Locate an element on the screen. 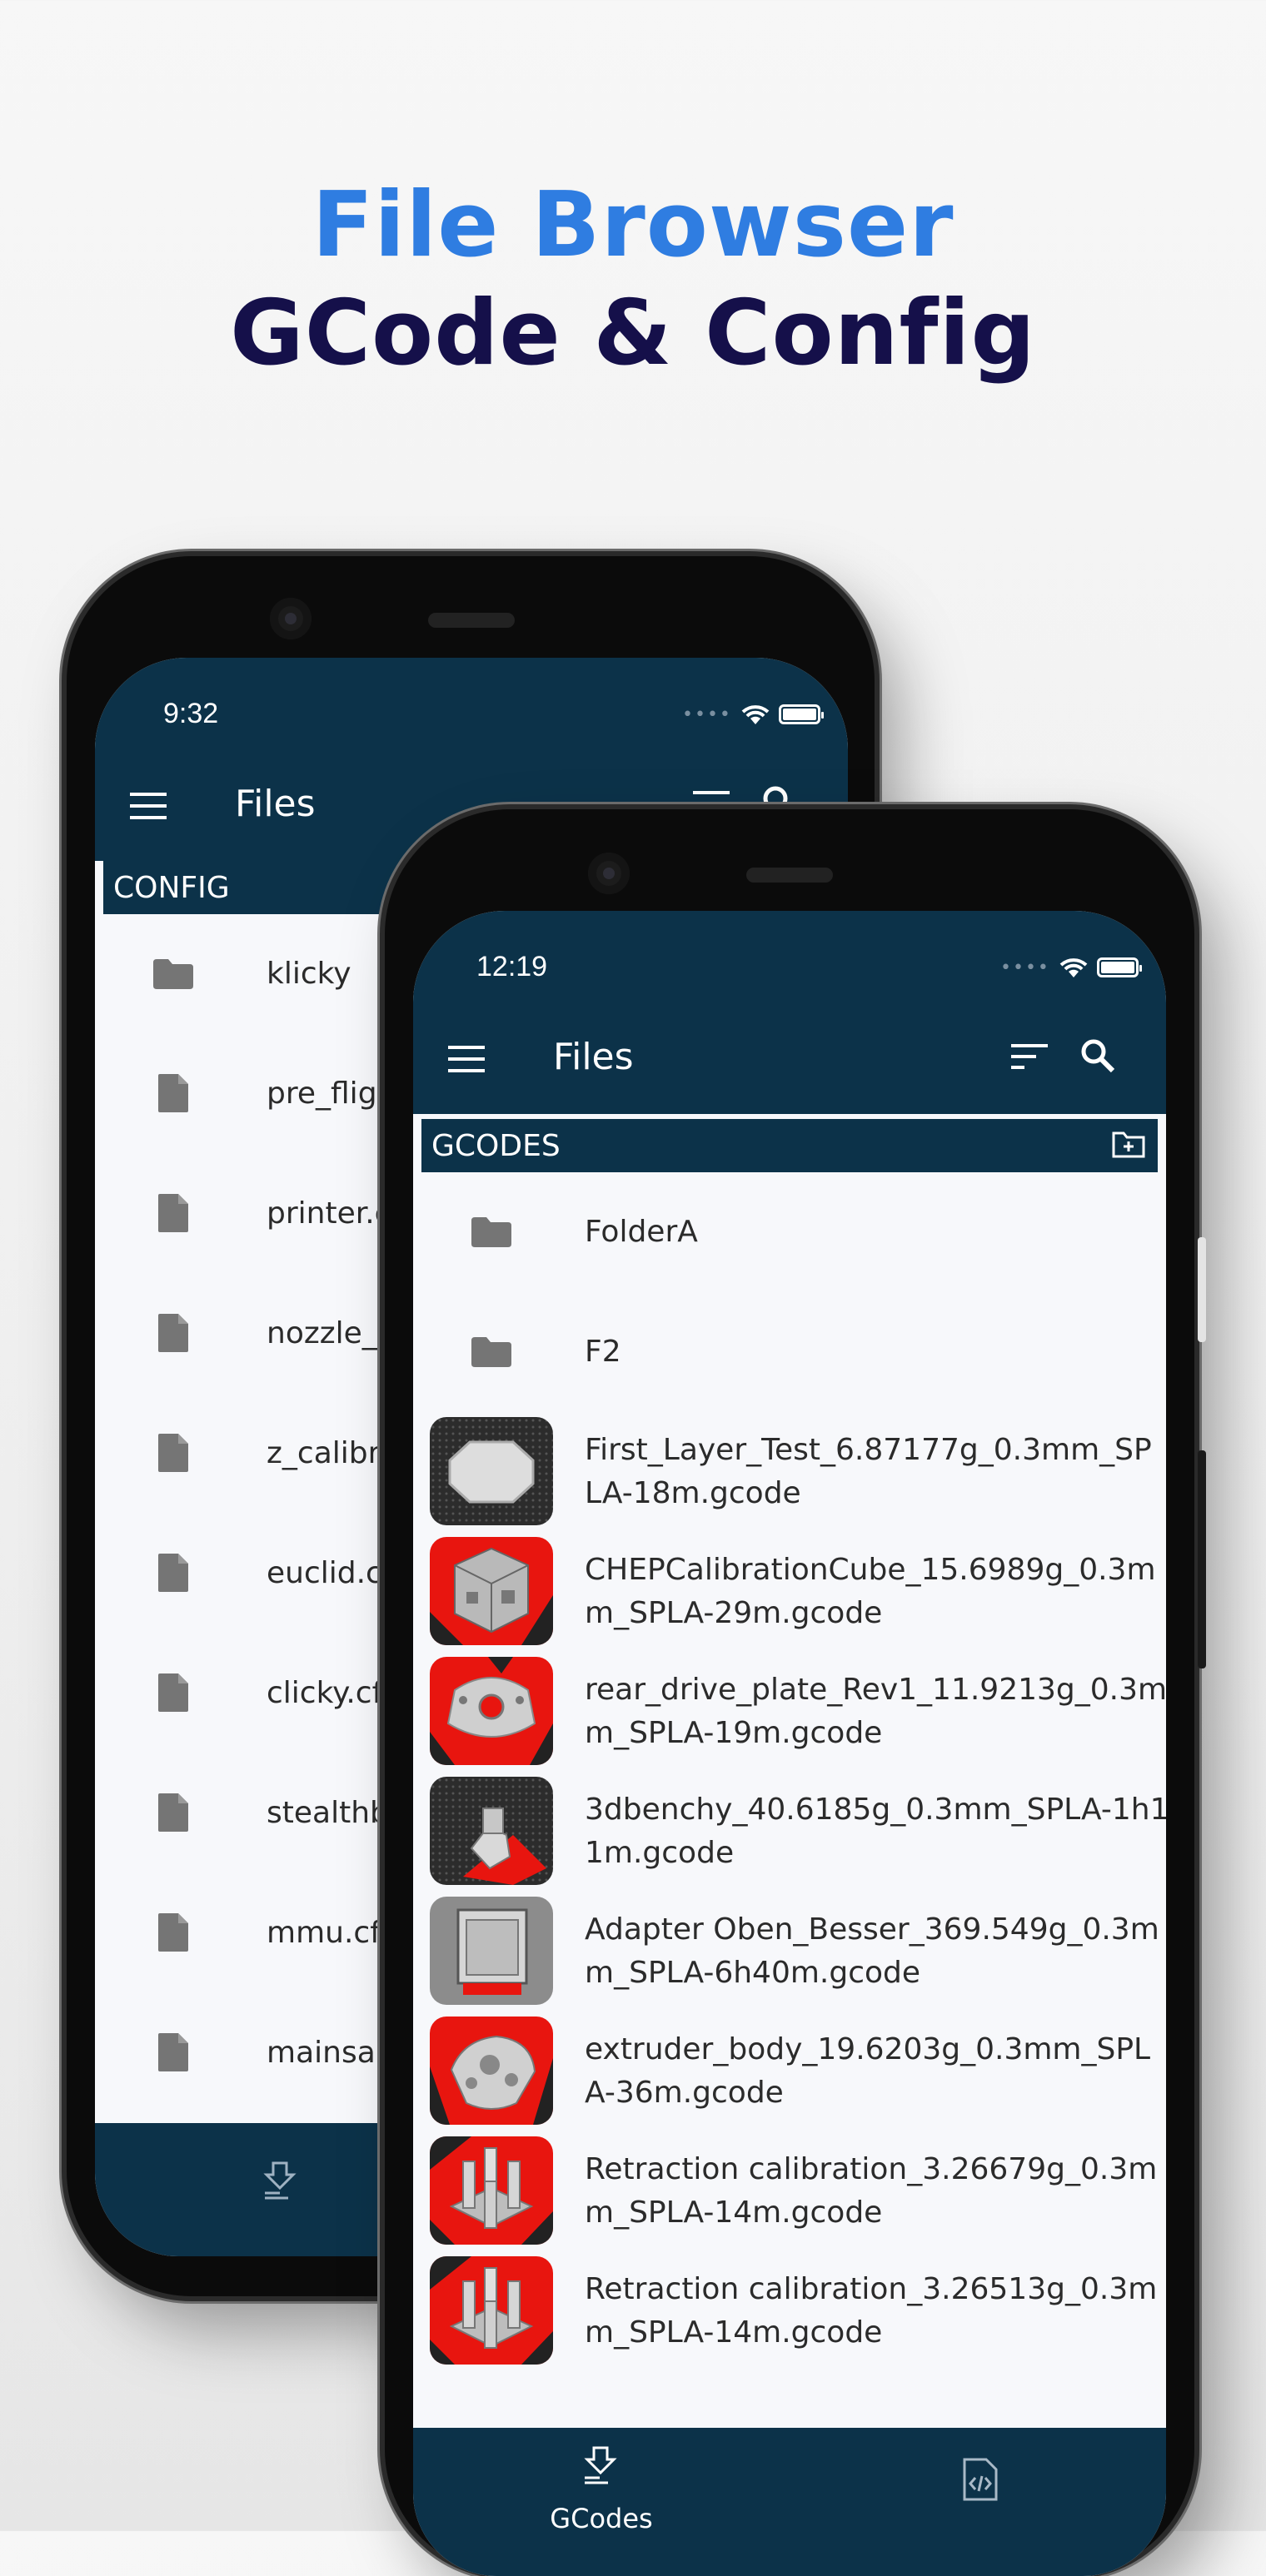 This screenshot has height=2576, width=1266. file-name-line1: extruder_body_19.6203g_0.3mm_SPL is located at coordinates (868, 2049).